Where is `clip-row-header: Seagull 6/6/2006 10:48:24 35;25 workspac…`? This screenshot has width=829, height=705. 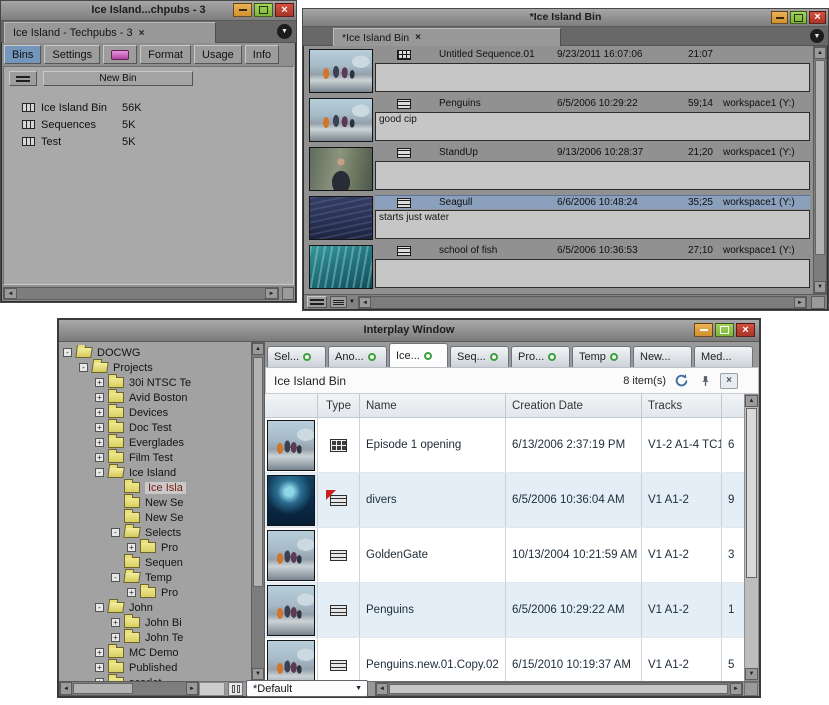
clip-row-header: Seagull 6/6/2006 10:48:24 35;25 workspac… is located at coordinates (592, 202).